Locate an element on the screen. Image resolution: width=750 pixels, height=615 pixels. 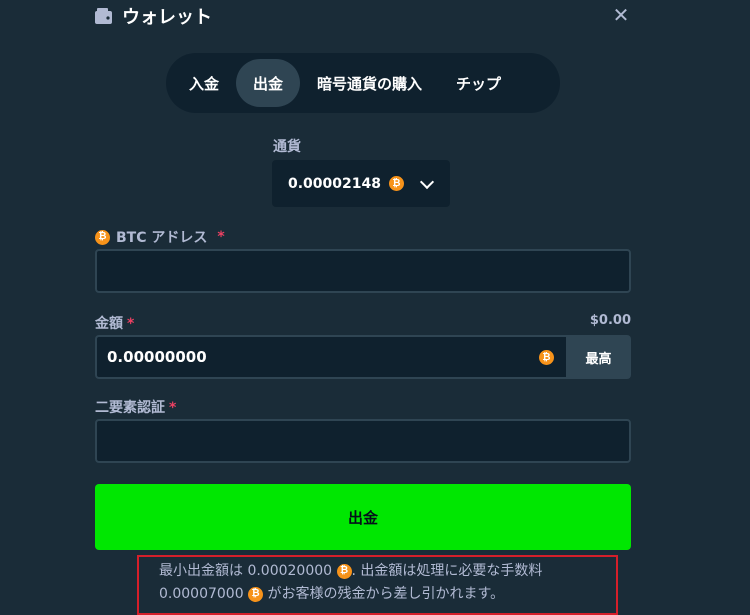
tab-buy-crypto: 暗号通貨の購入 is located at coordinates (369, 83).